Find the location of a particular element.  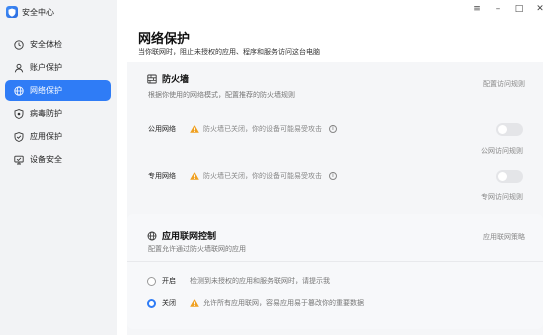

sidebar-nav: 安全体检 账户保护 网络保护 病毒防护 应用保护 设备安全 is located at coordinates (58, 103).